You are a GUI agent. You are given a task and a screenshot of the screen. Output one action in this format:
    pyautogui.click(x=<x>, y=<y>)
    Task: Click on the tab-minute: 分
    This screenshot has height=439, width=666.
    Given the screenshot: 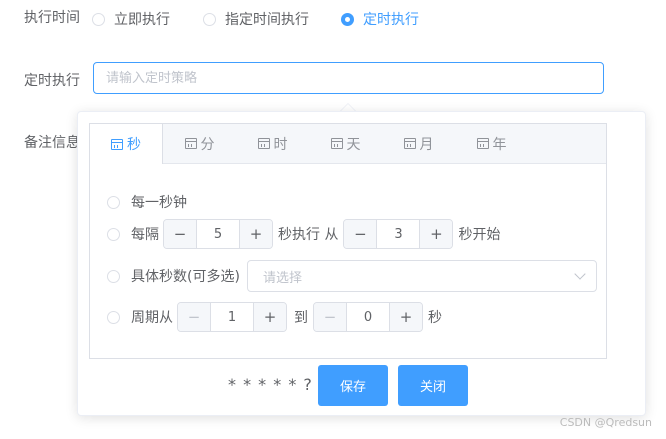 What is the action you would take?
    pyautogui.click(x=199, y=143)
    